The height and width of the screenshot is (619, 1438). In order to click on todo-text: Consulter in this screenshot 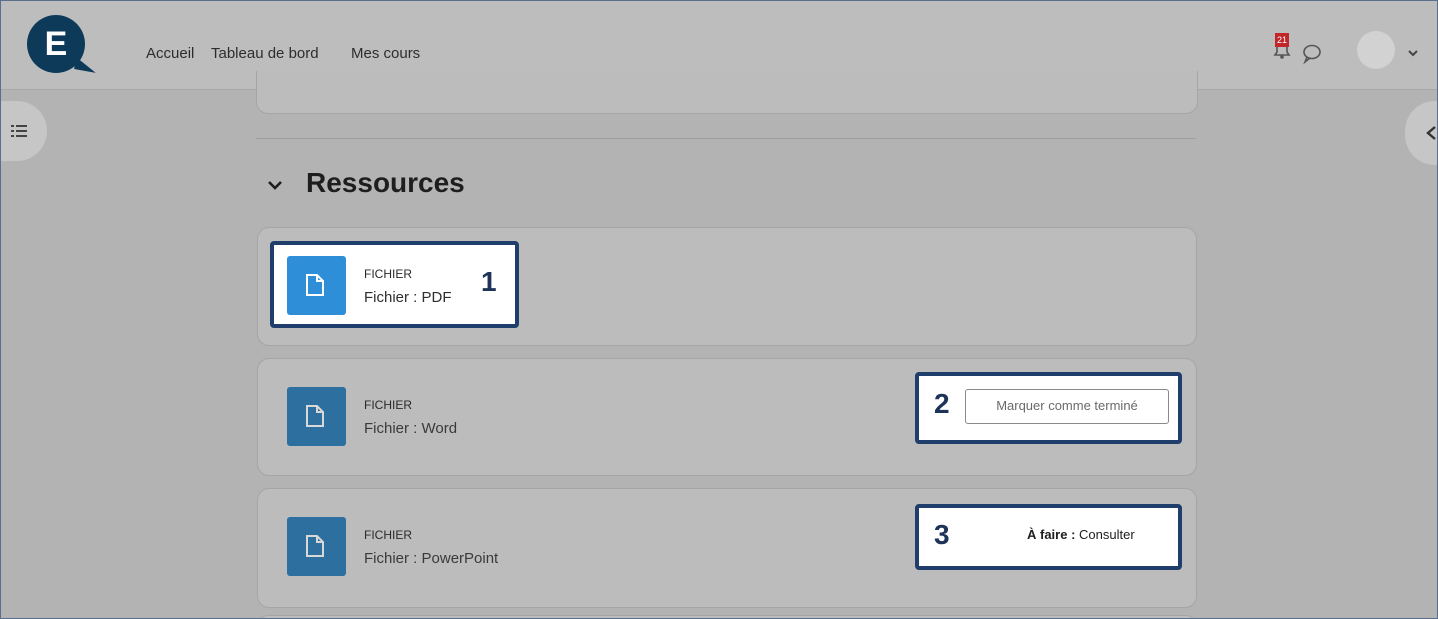, I will do `click(1105, 534)`.